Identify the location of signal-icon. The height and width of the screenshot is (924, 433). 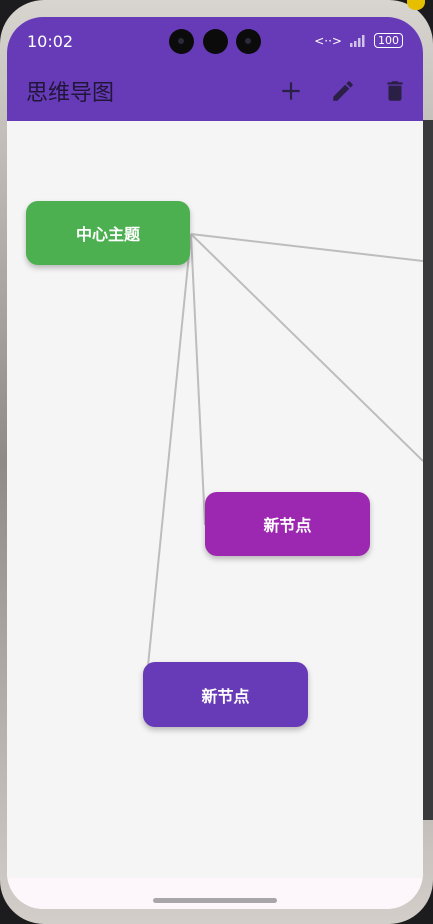
(357, 40).